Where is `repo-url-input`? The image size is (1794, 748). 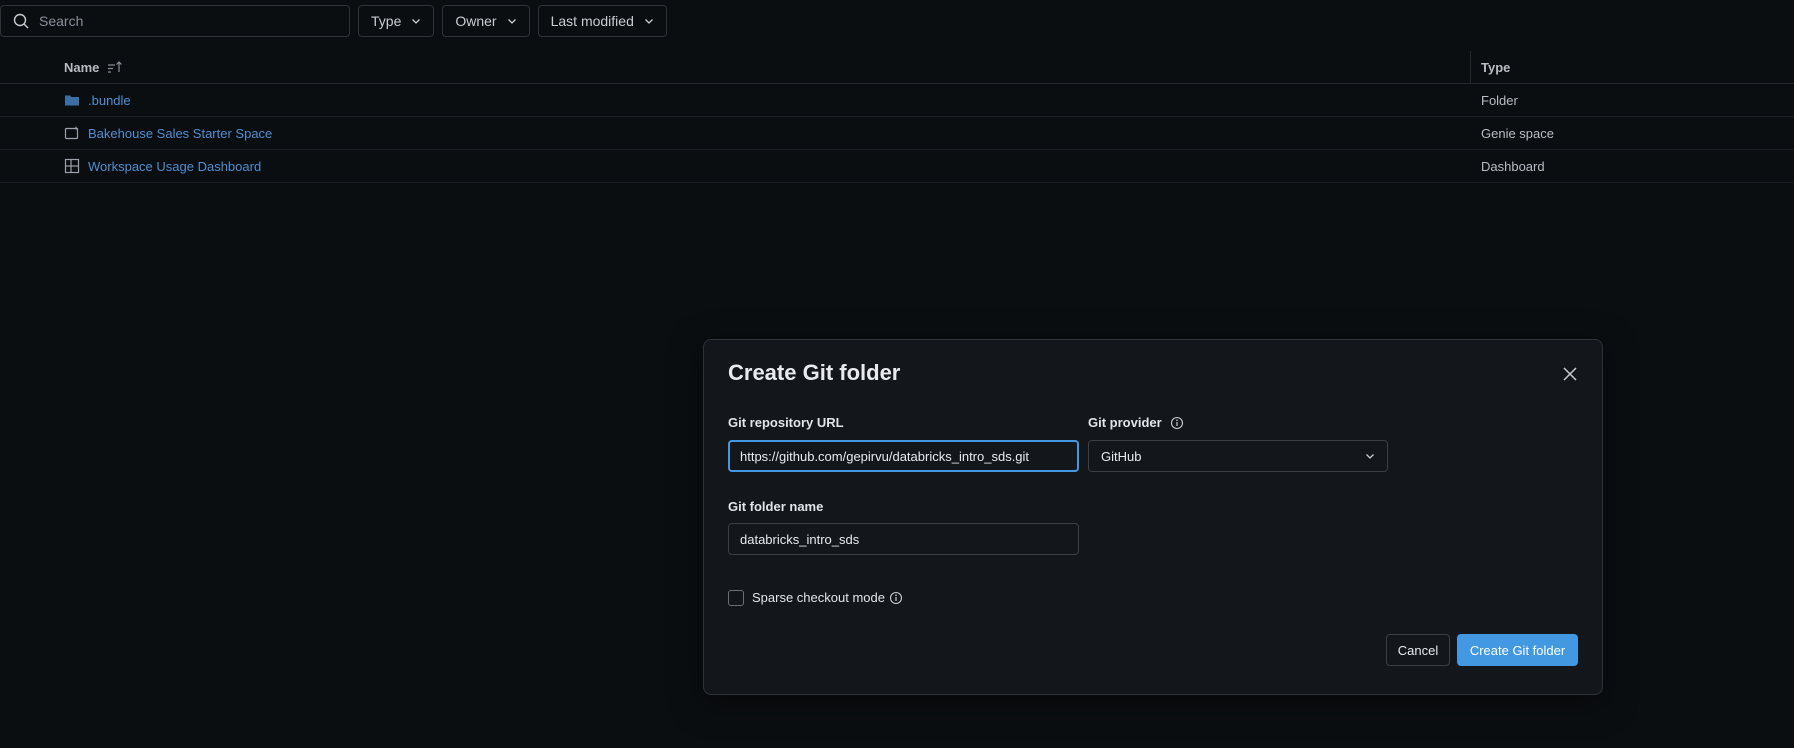
repo-url-input is located at coordinates (903, 456).